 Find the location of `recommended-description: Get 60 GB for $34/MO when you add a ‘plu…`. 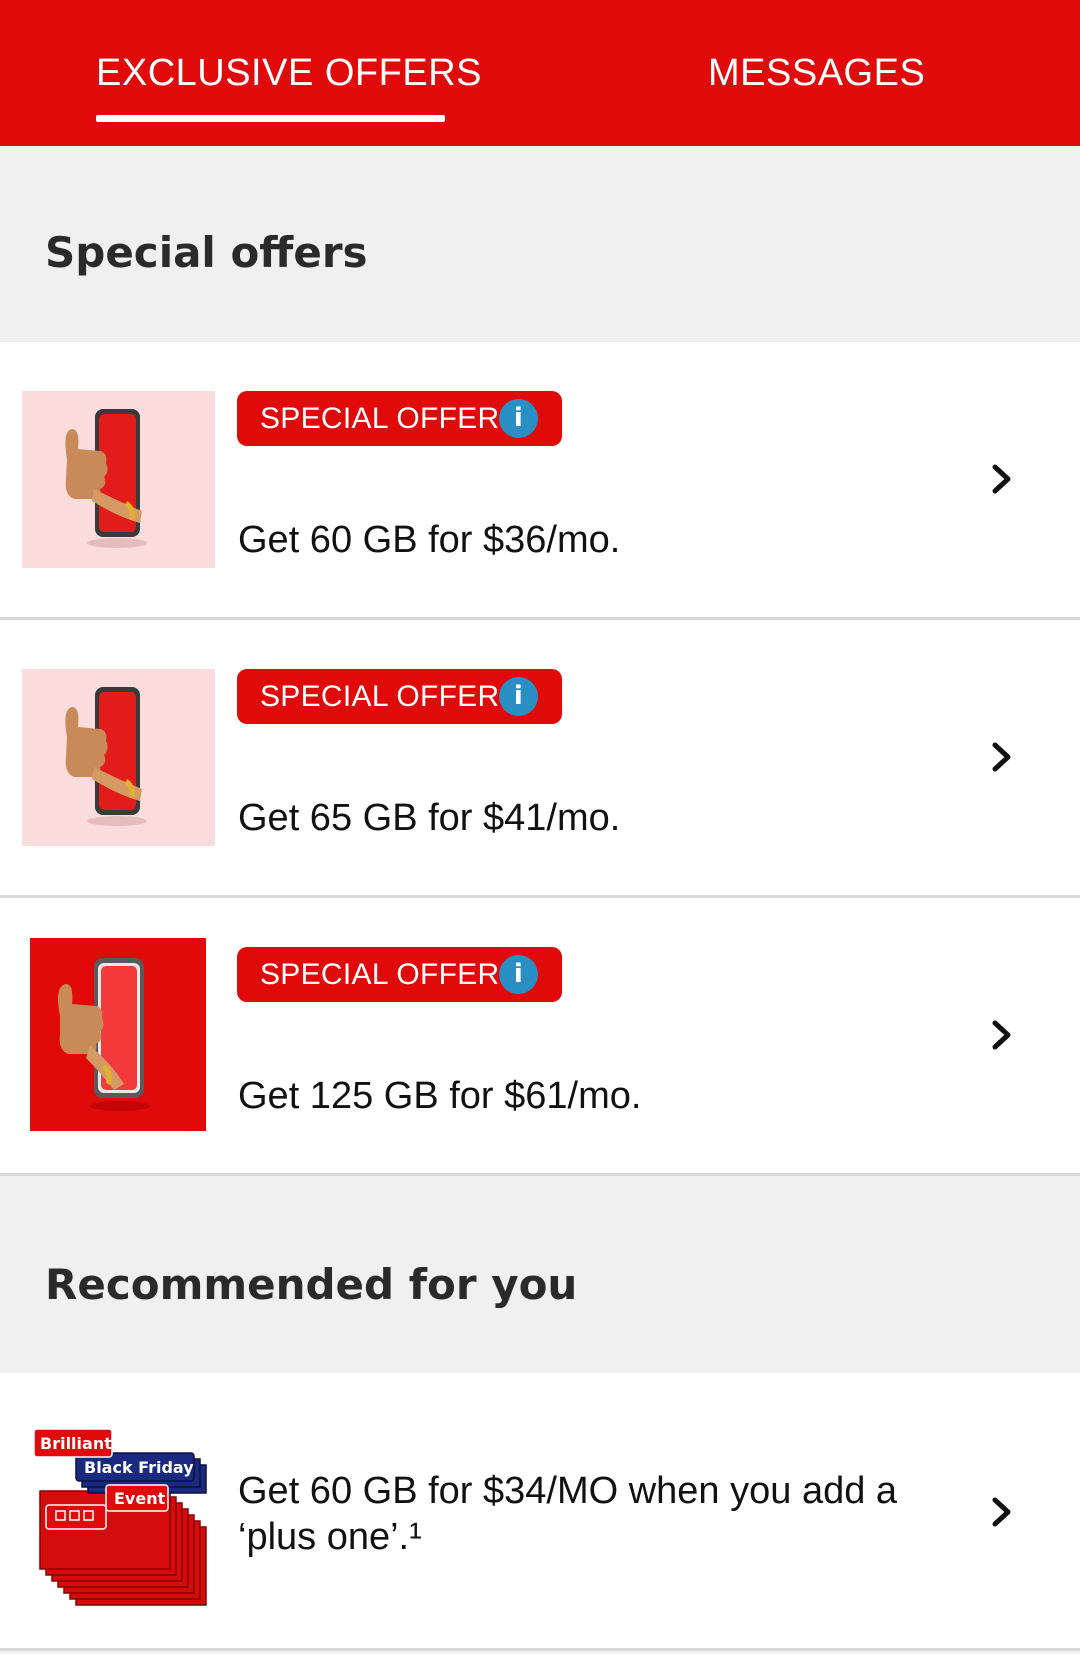

recommended-description: Get 60 GB for $34/MO when you add a ‘plu… is located at coordinates (568, 1514).